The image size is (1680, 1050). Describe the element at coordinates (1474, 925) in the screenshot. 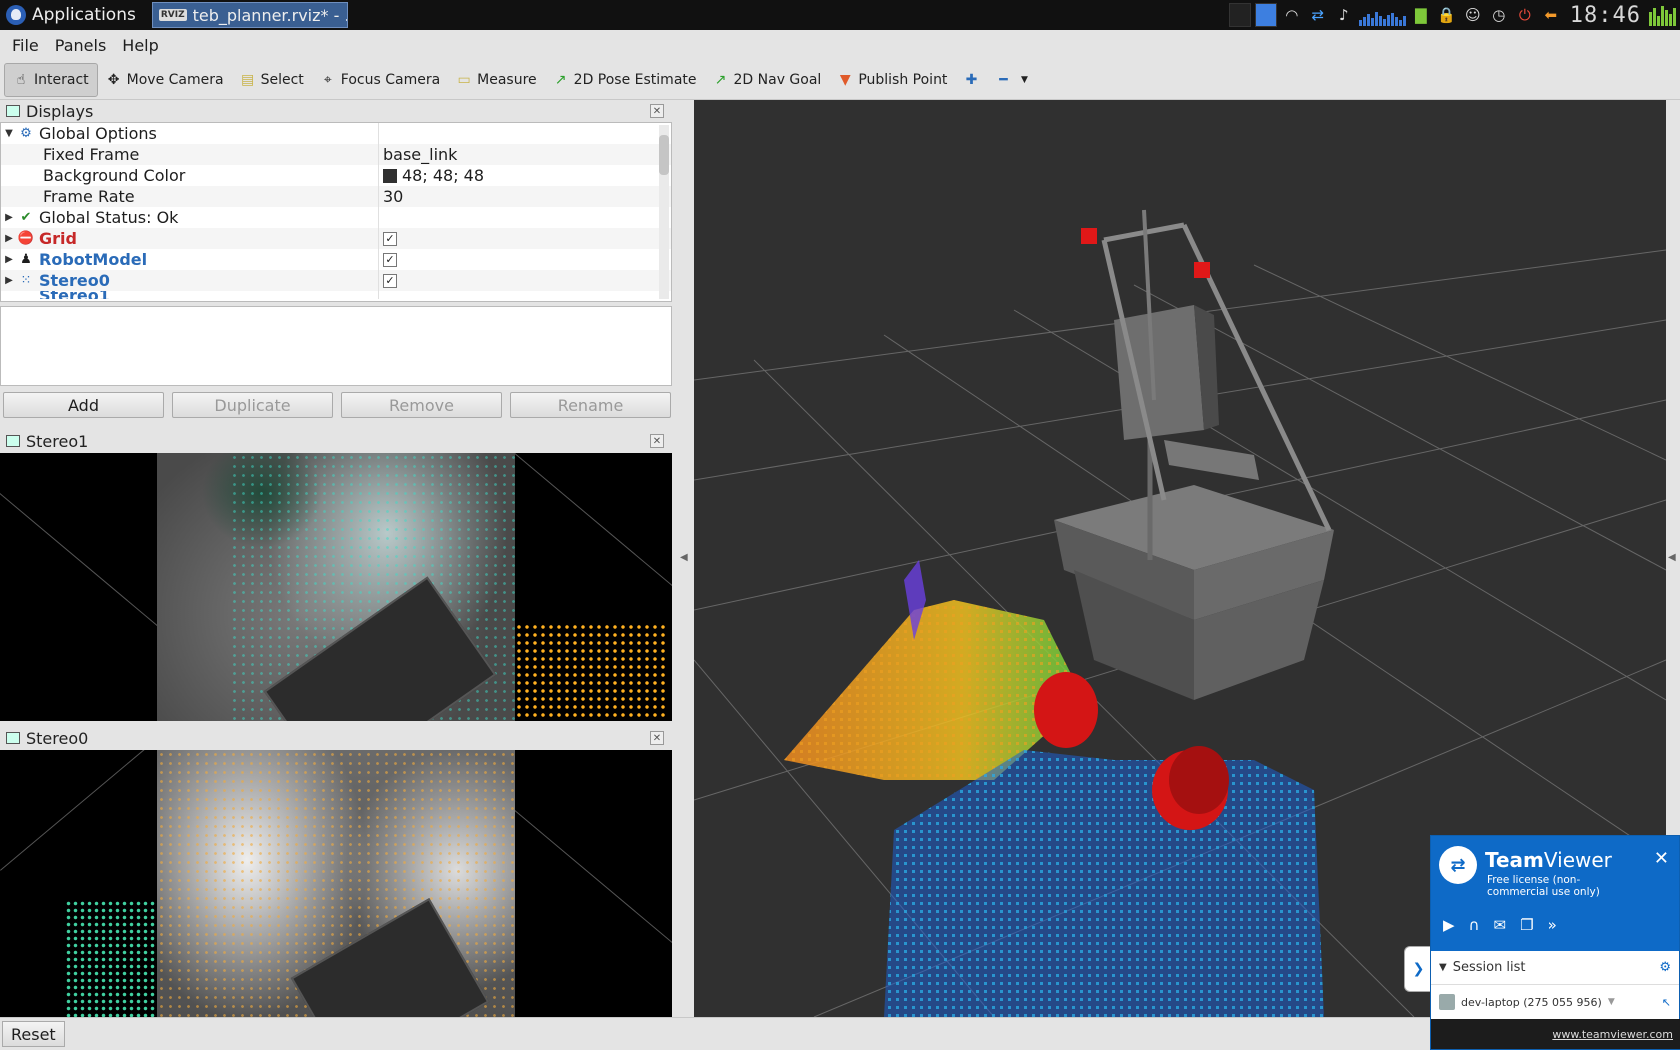

I see `headset-icon: ∩` at that location.